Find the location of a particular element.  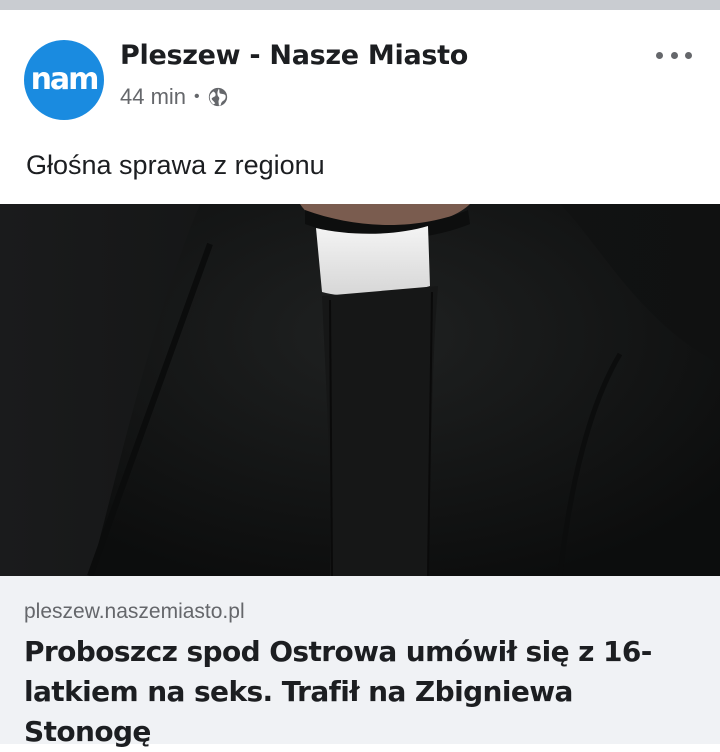

avatar-logo-text: nam is located at coordinates (65, 79).